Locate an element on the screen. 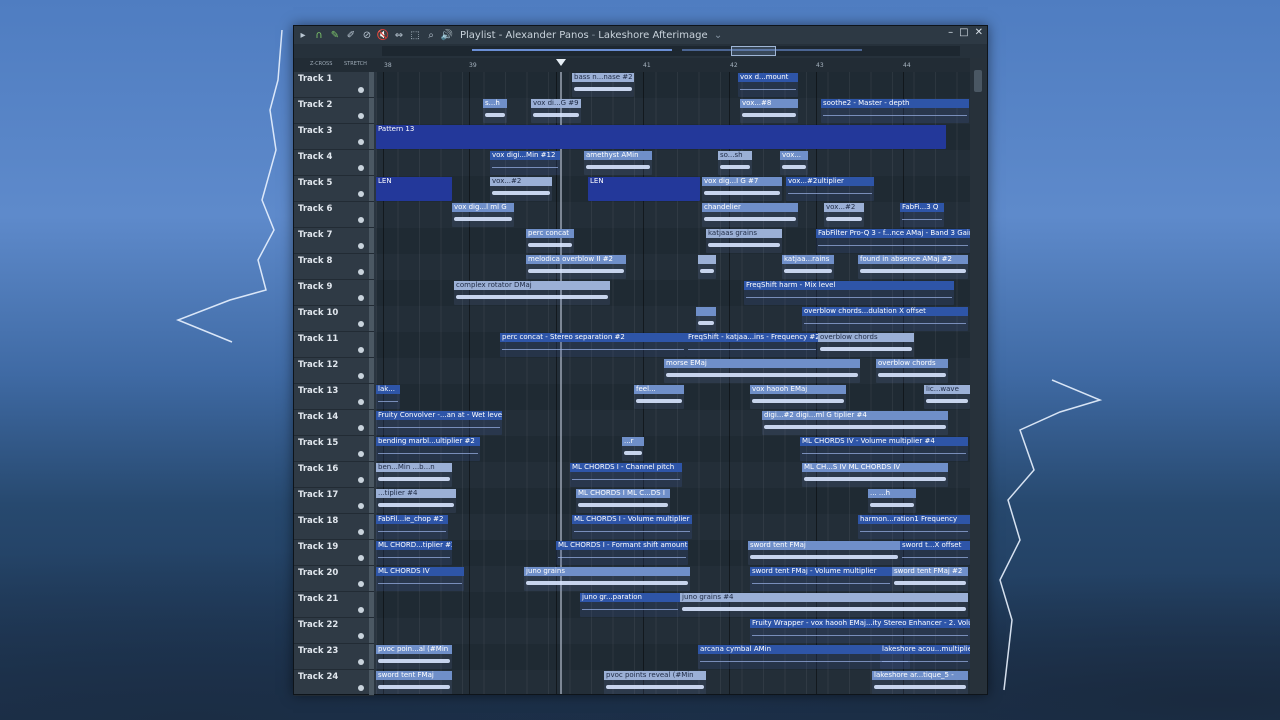 The height and width of the screenshot is (720, 1280). playlist-clip: overblow chords...dulation X offset is located at coordinates (885, 319).